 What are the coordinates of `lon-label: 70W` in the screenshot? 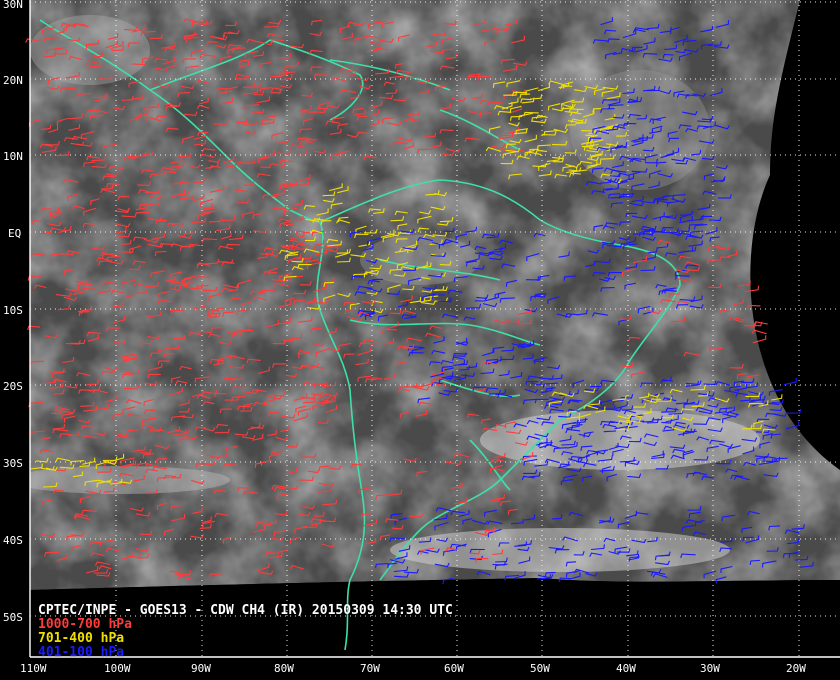 It's located at (370, 668).